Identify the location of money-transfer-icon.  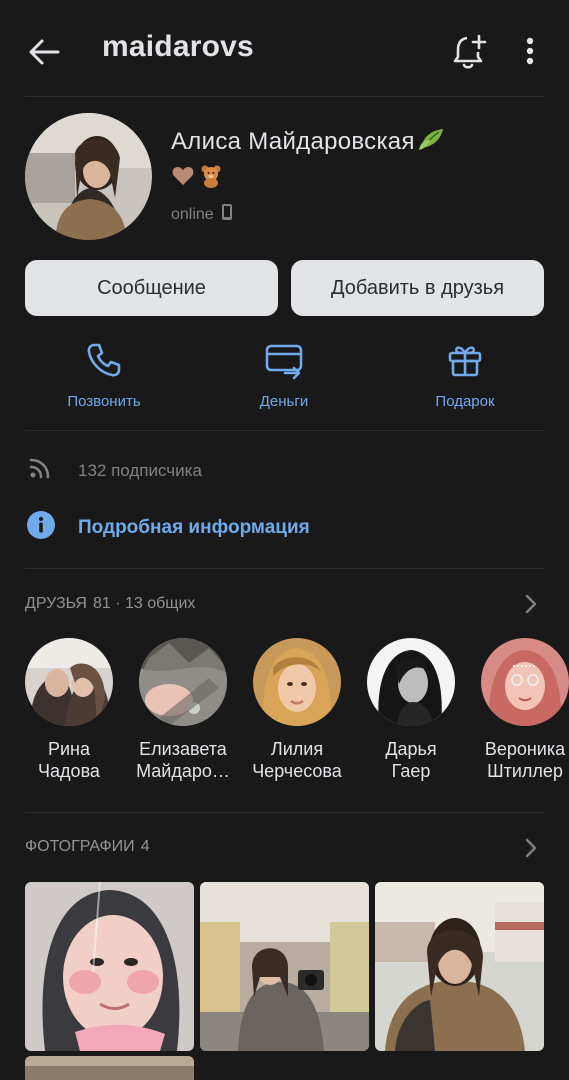
(284, 362).